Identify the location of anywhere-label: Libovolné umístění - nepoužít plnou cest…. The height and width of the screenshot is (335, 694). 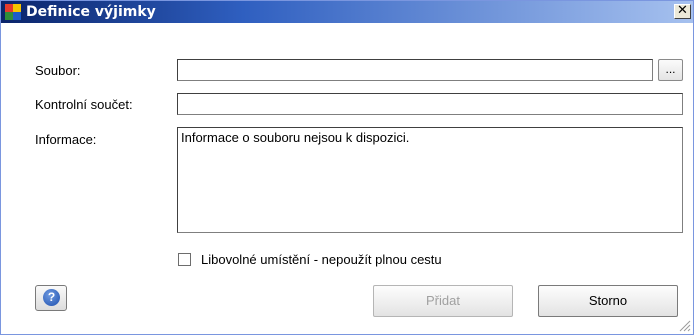
(321, 259).